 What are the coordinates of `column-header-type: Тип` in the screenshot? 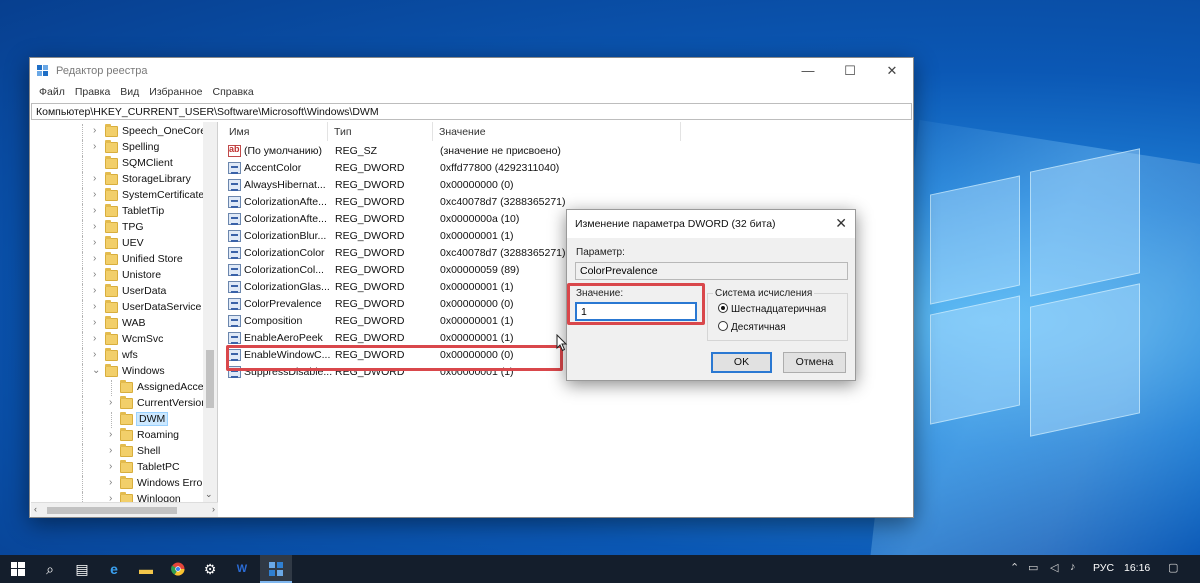 It's located at (380, 131).